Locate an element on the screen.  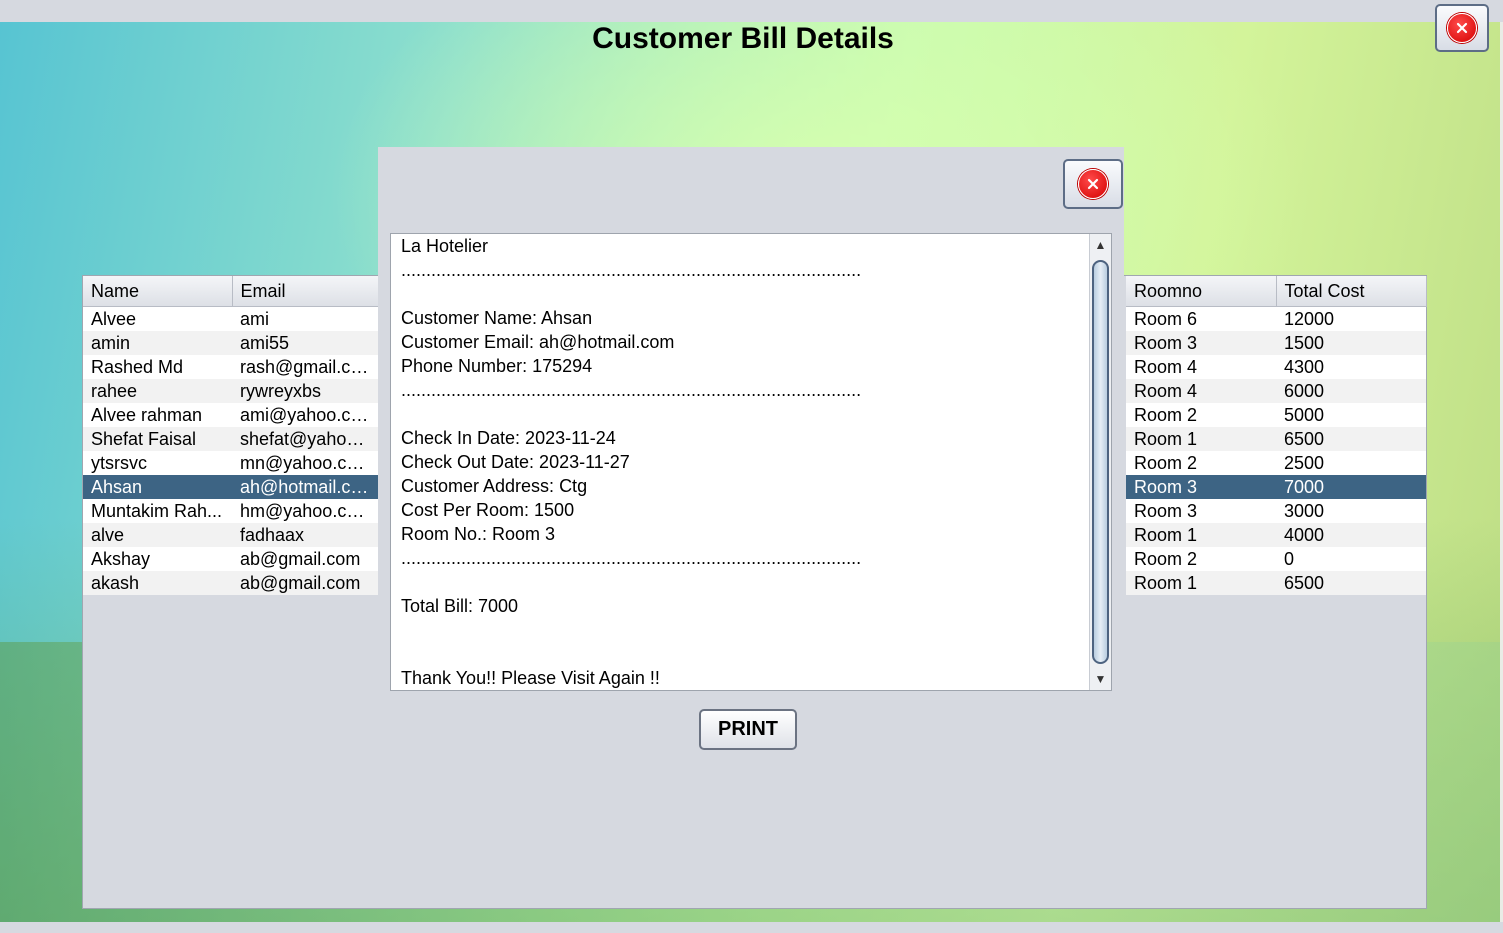
bill-line: Cost Per Room: 1500 is located at coordinates (488, 510).